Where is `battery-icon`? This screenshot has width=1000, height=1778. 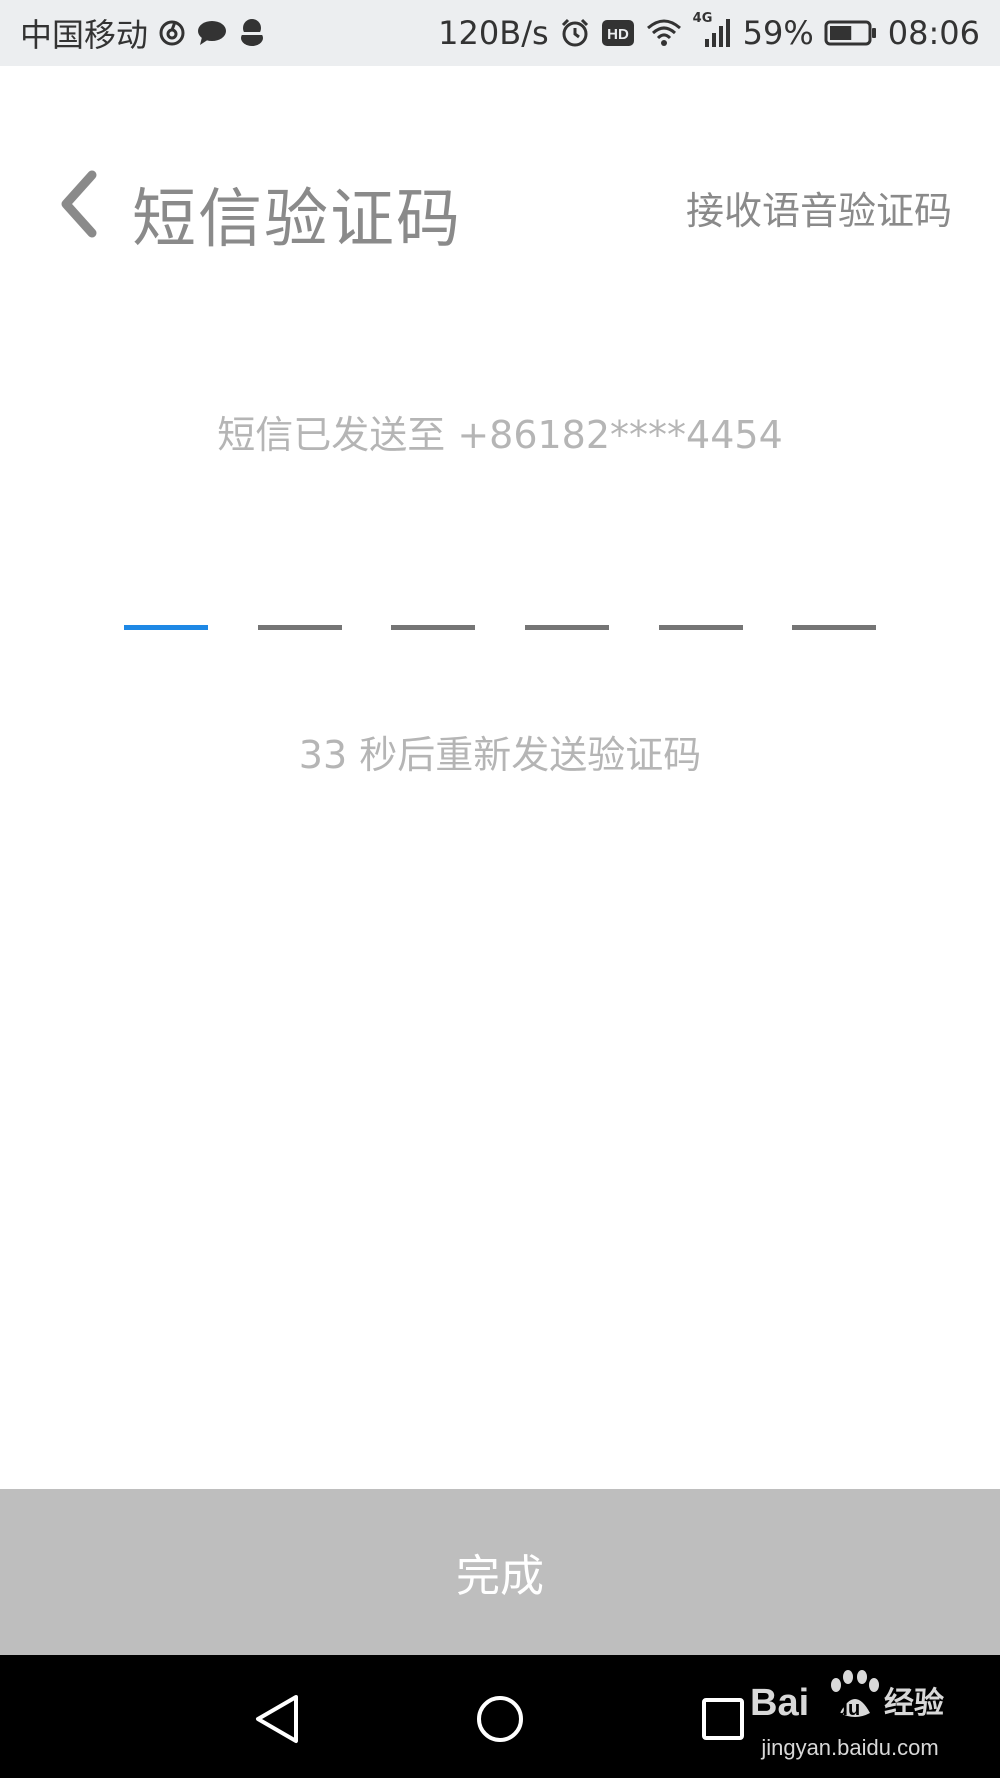
battery-icon is located at coordinates (851, 33).